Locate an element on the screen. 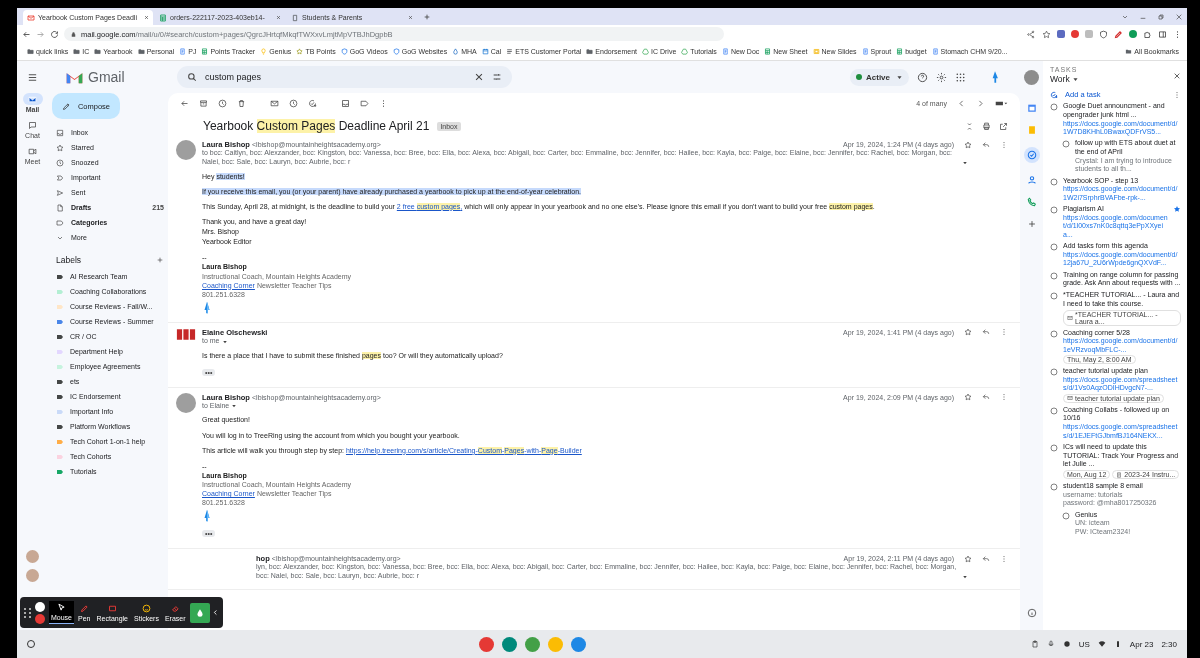 The height and width of the screenshot is (658, 1200). print-icon is located at coordinates (986, 126).